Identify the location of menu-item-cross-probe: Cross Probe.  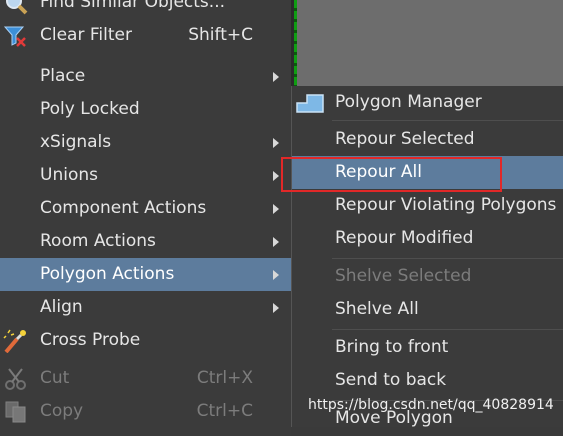
(145, 340).